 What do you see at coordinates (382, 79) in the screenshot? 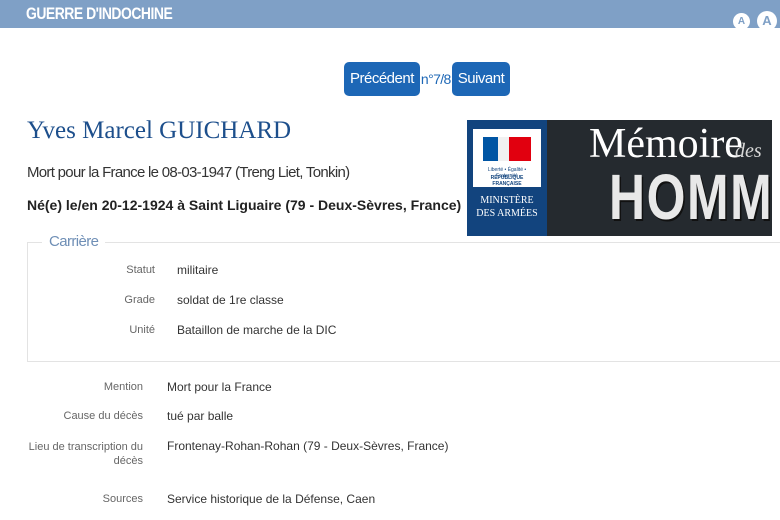
I see `previous-button: Précédent` at bounding box center [382, 79].